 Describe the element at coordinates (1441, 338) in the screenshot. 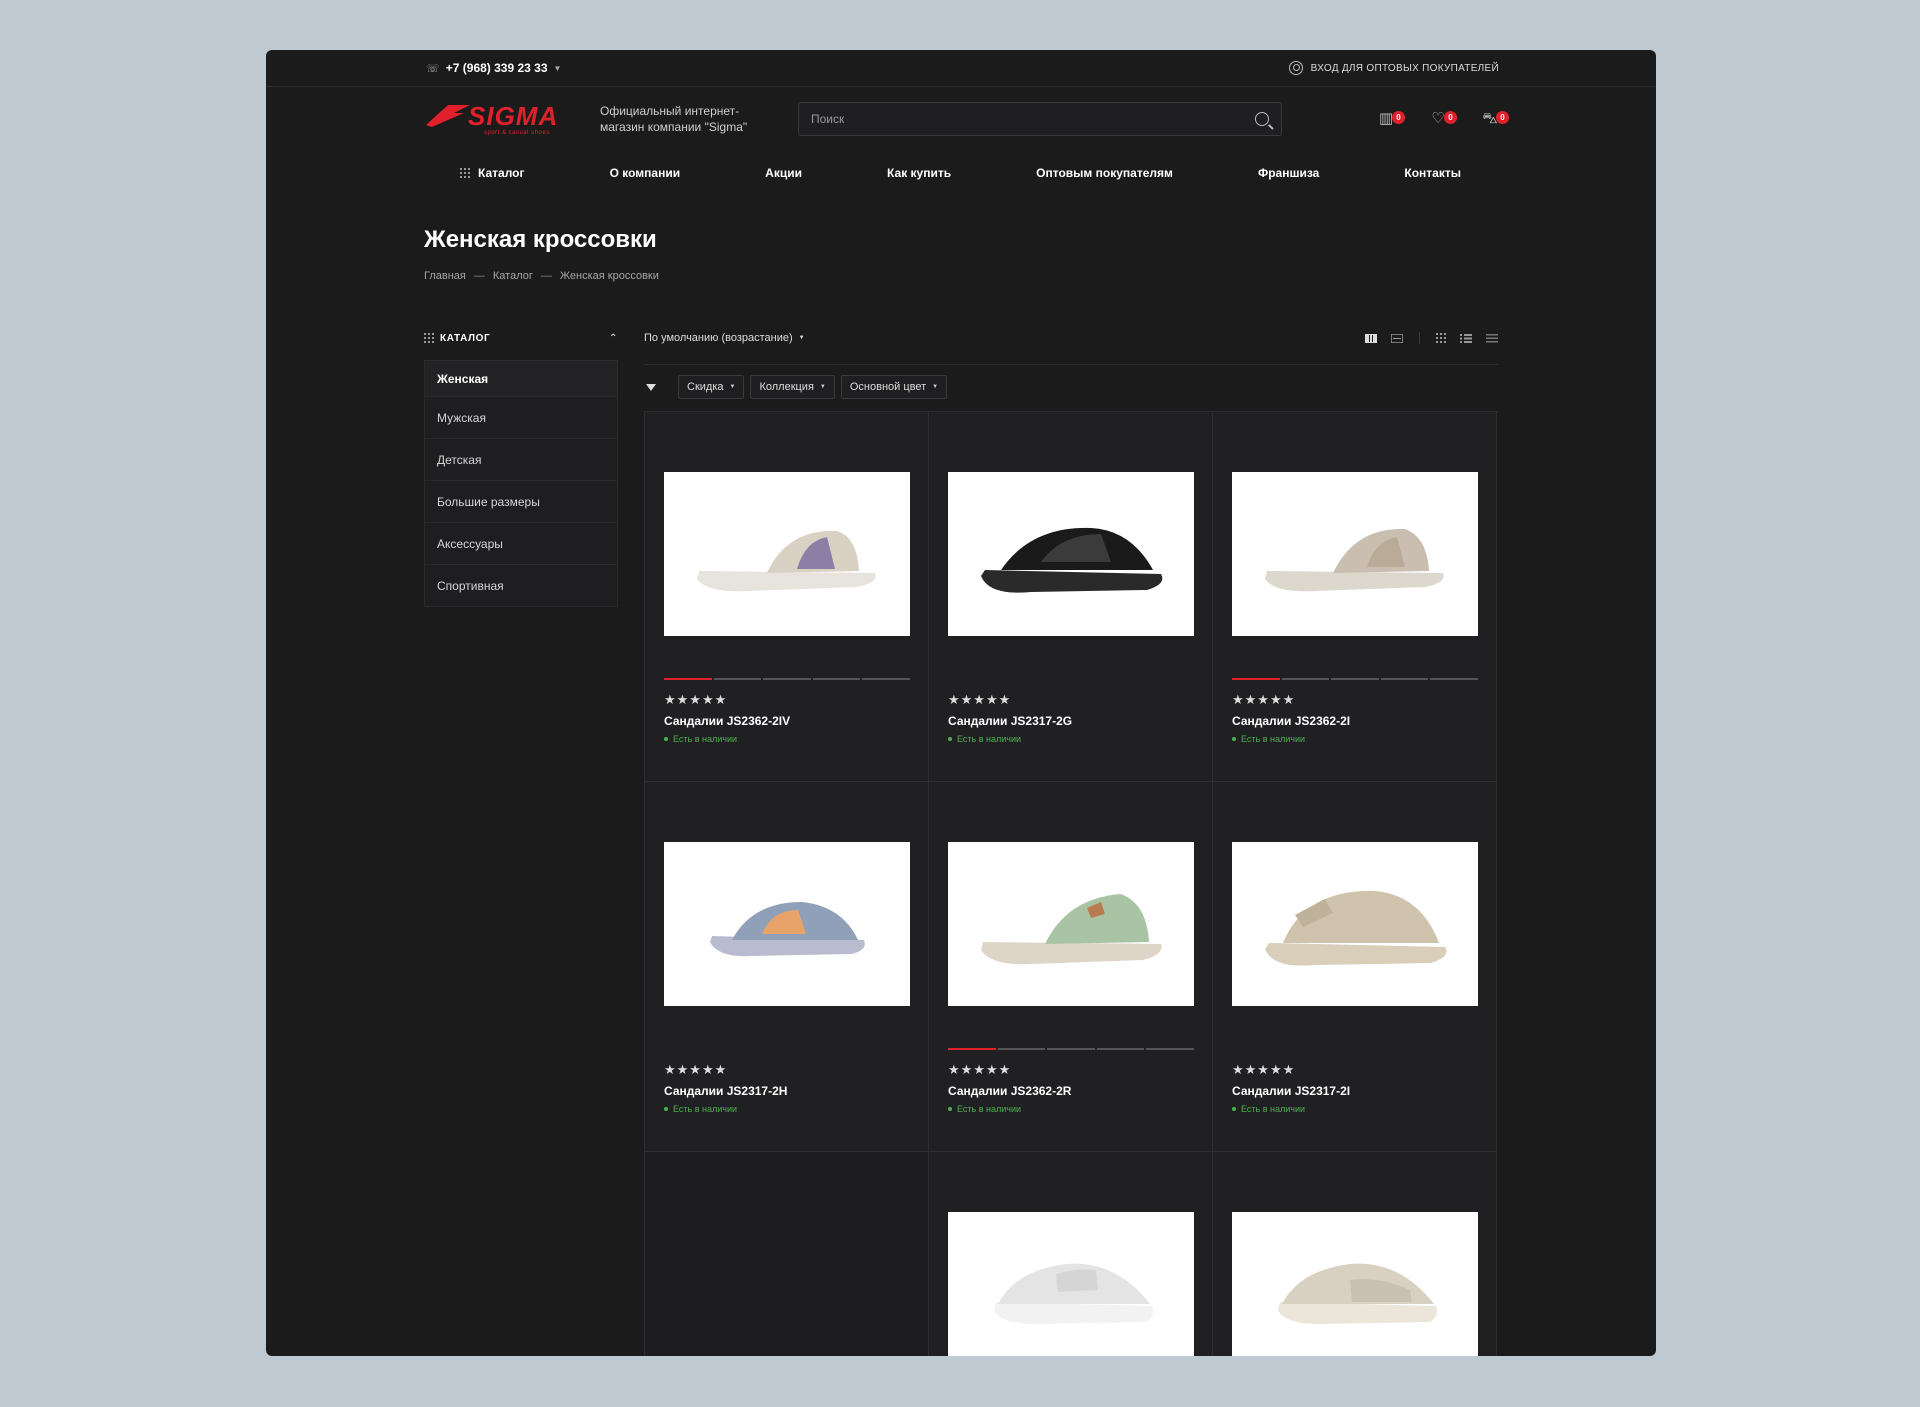

I see `grid-view-icon` at that location.